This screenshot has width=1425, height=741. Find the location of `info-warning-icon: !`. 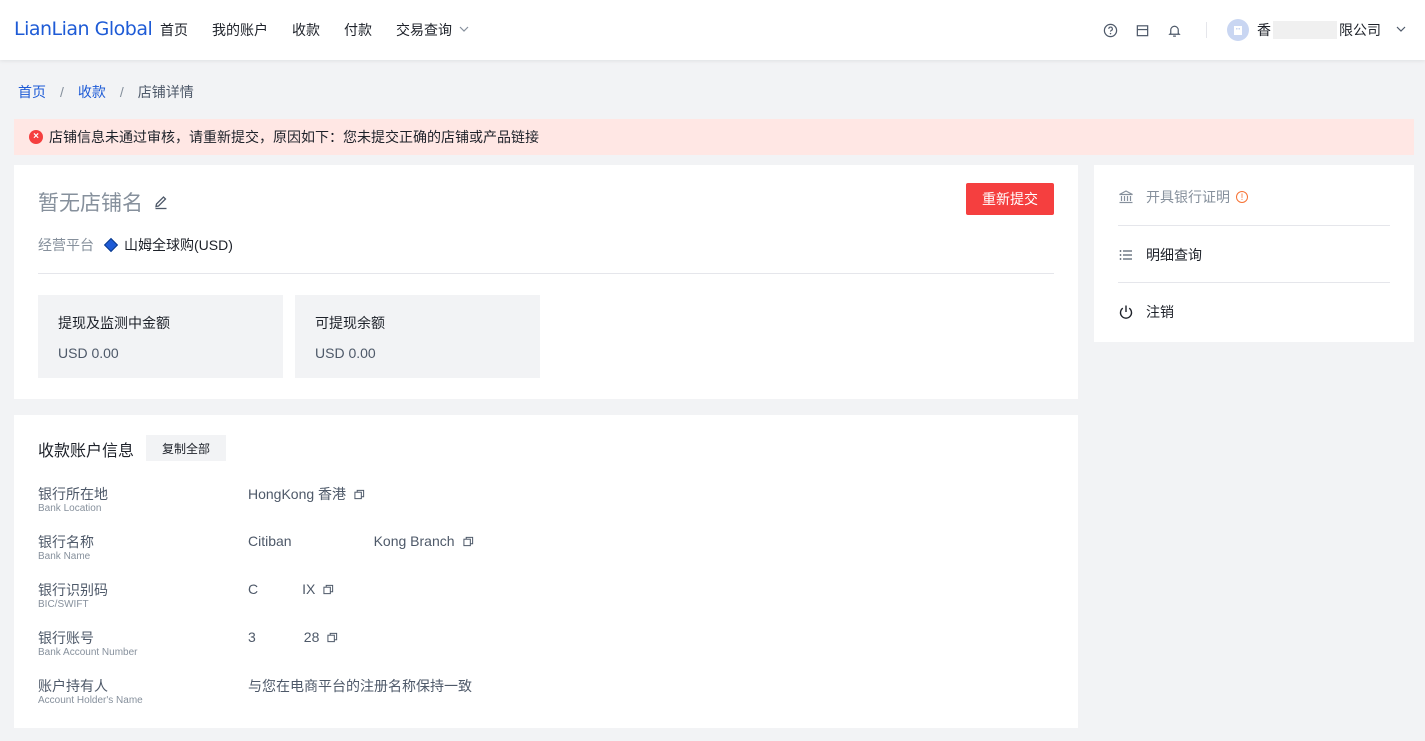

info-warning-icon: ! is located at coordinates (1242, 196).